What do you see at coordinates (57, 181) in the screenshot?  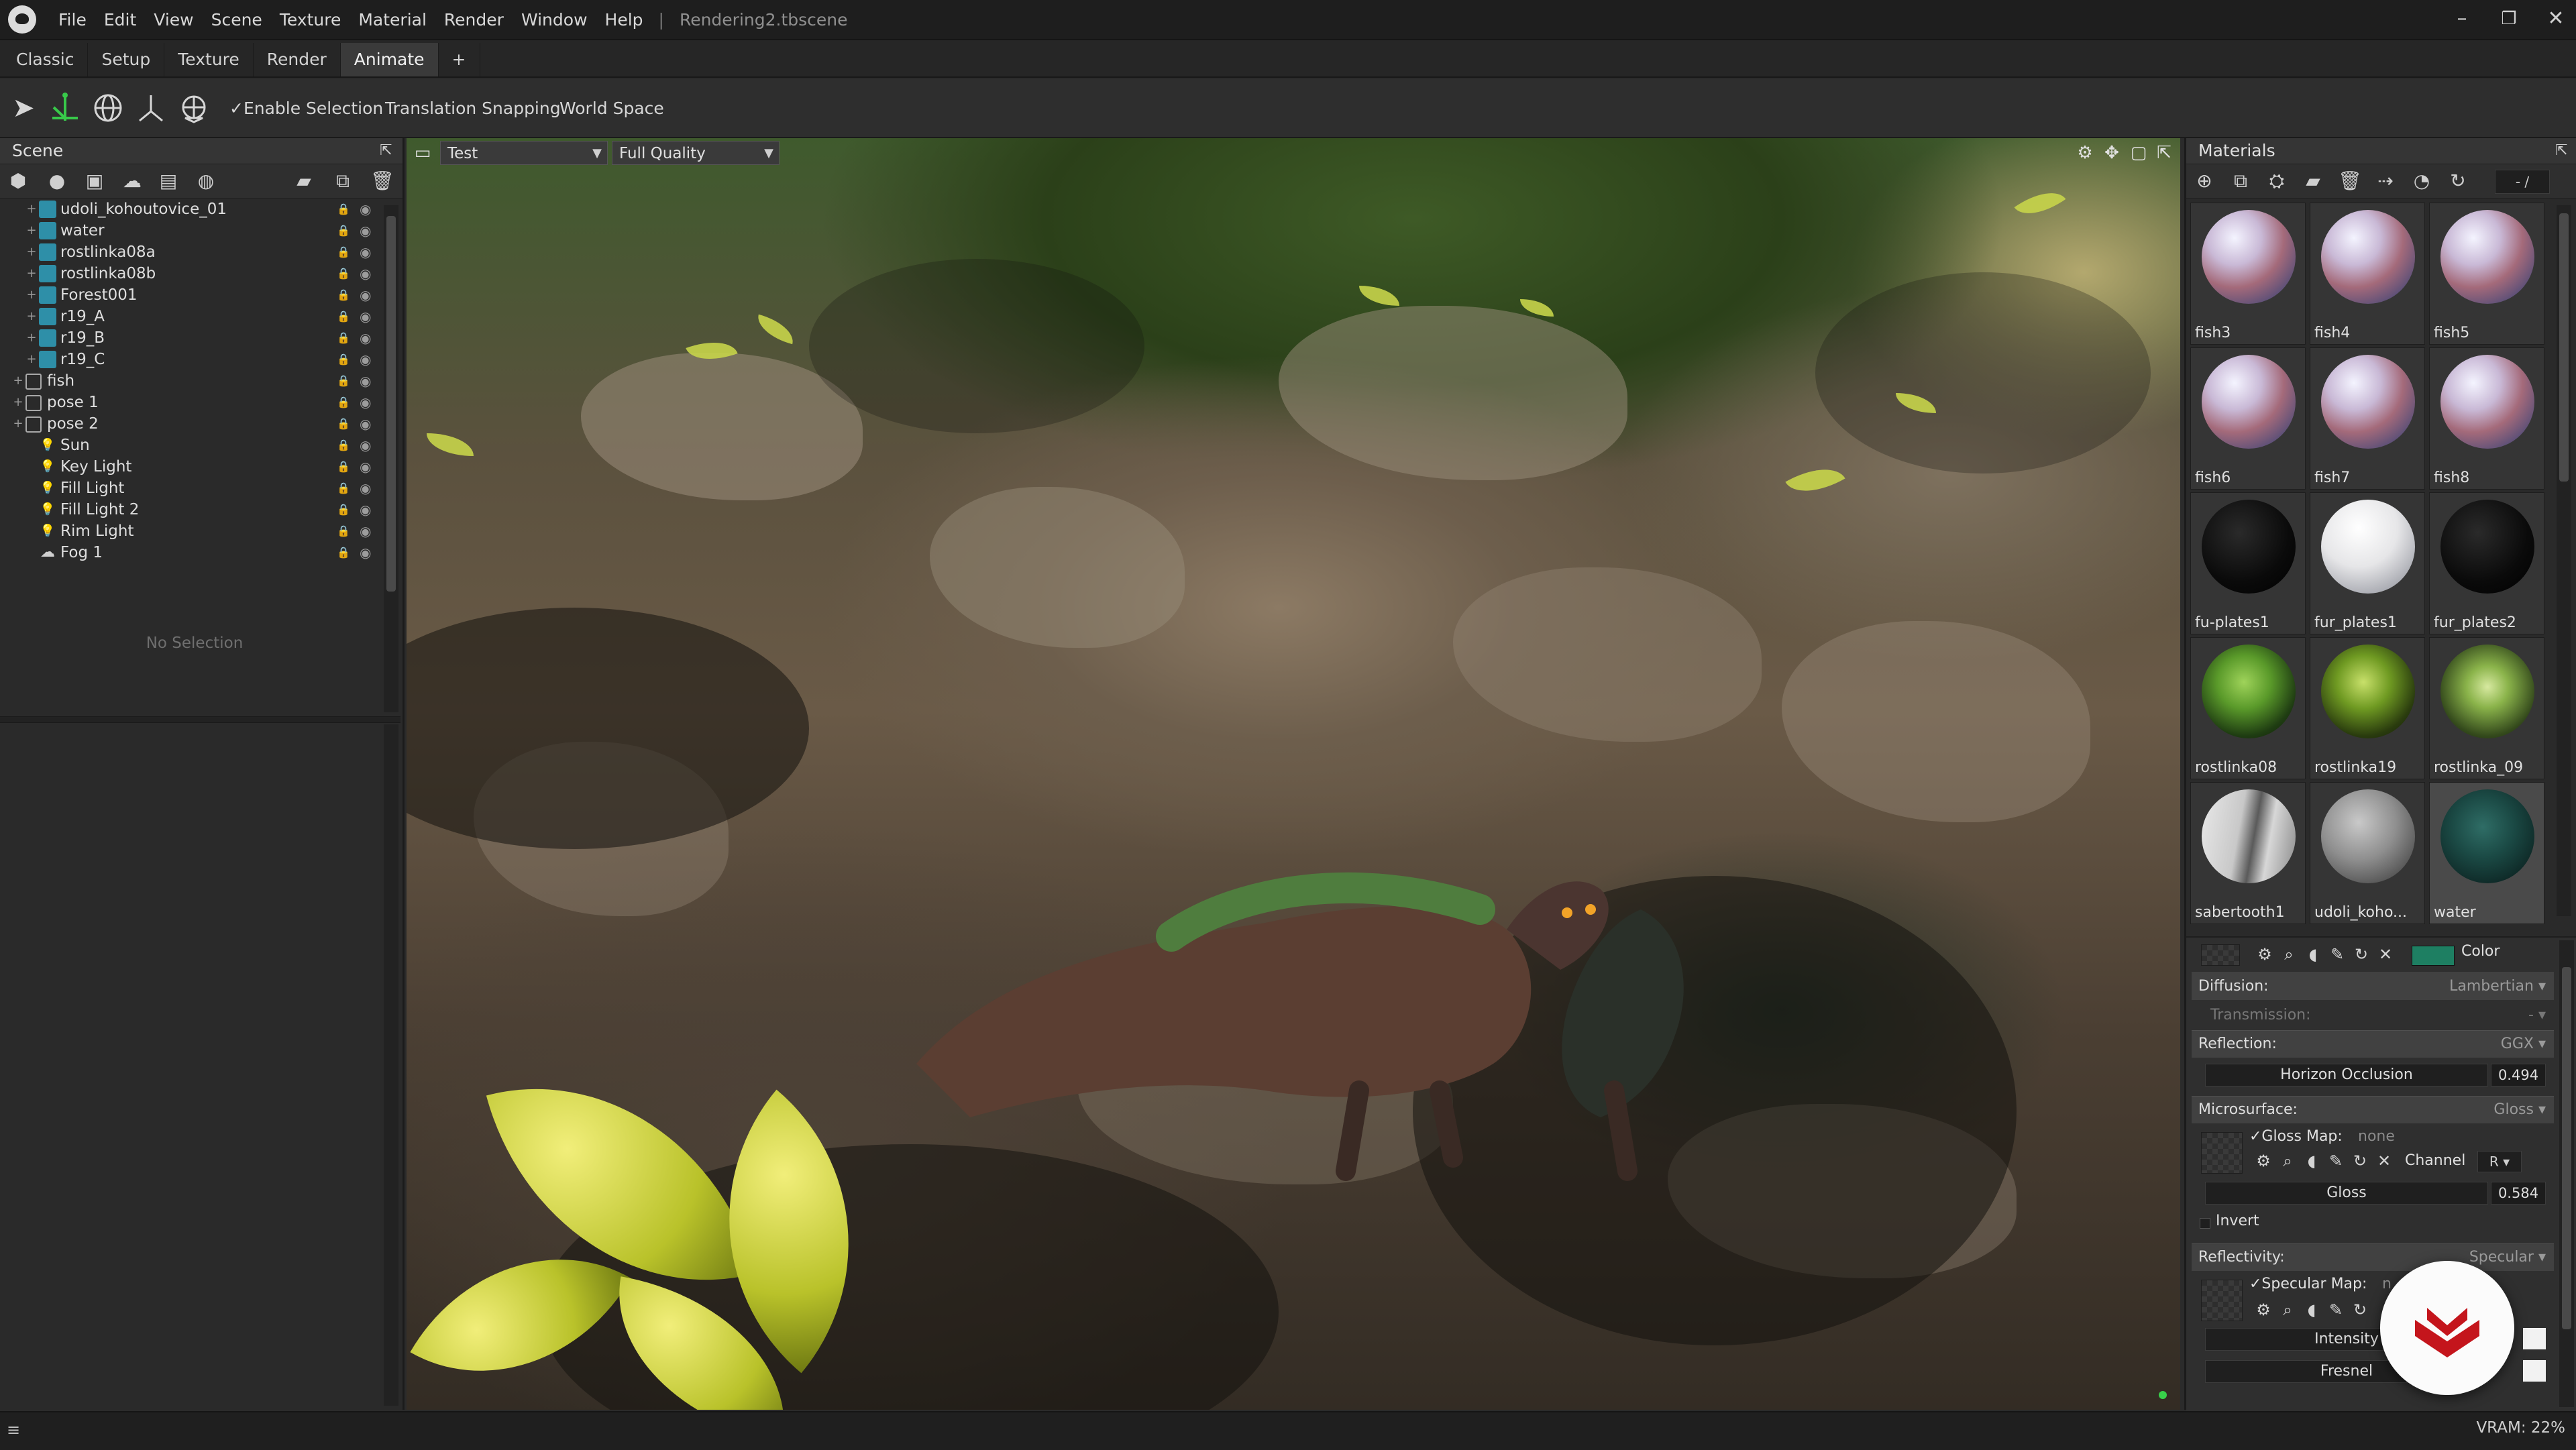 I see `add-light-icon: ●` at bounding box center [57, 181].